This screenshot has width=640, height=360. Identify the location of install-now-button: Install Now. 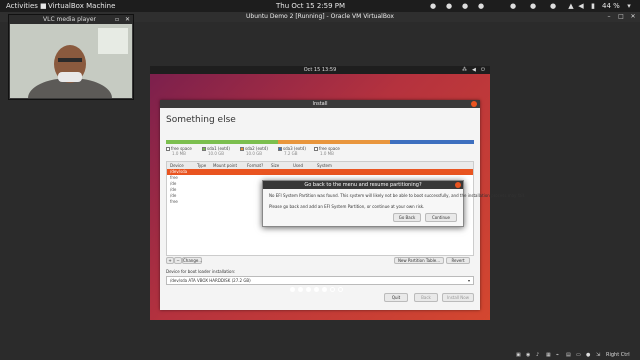
(458, 297).